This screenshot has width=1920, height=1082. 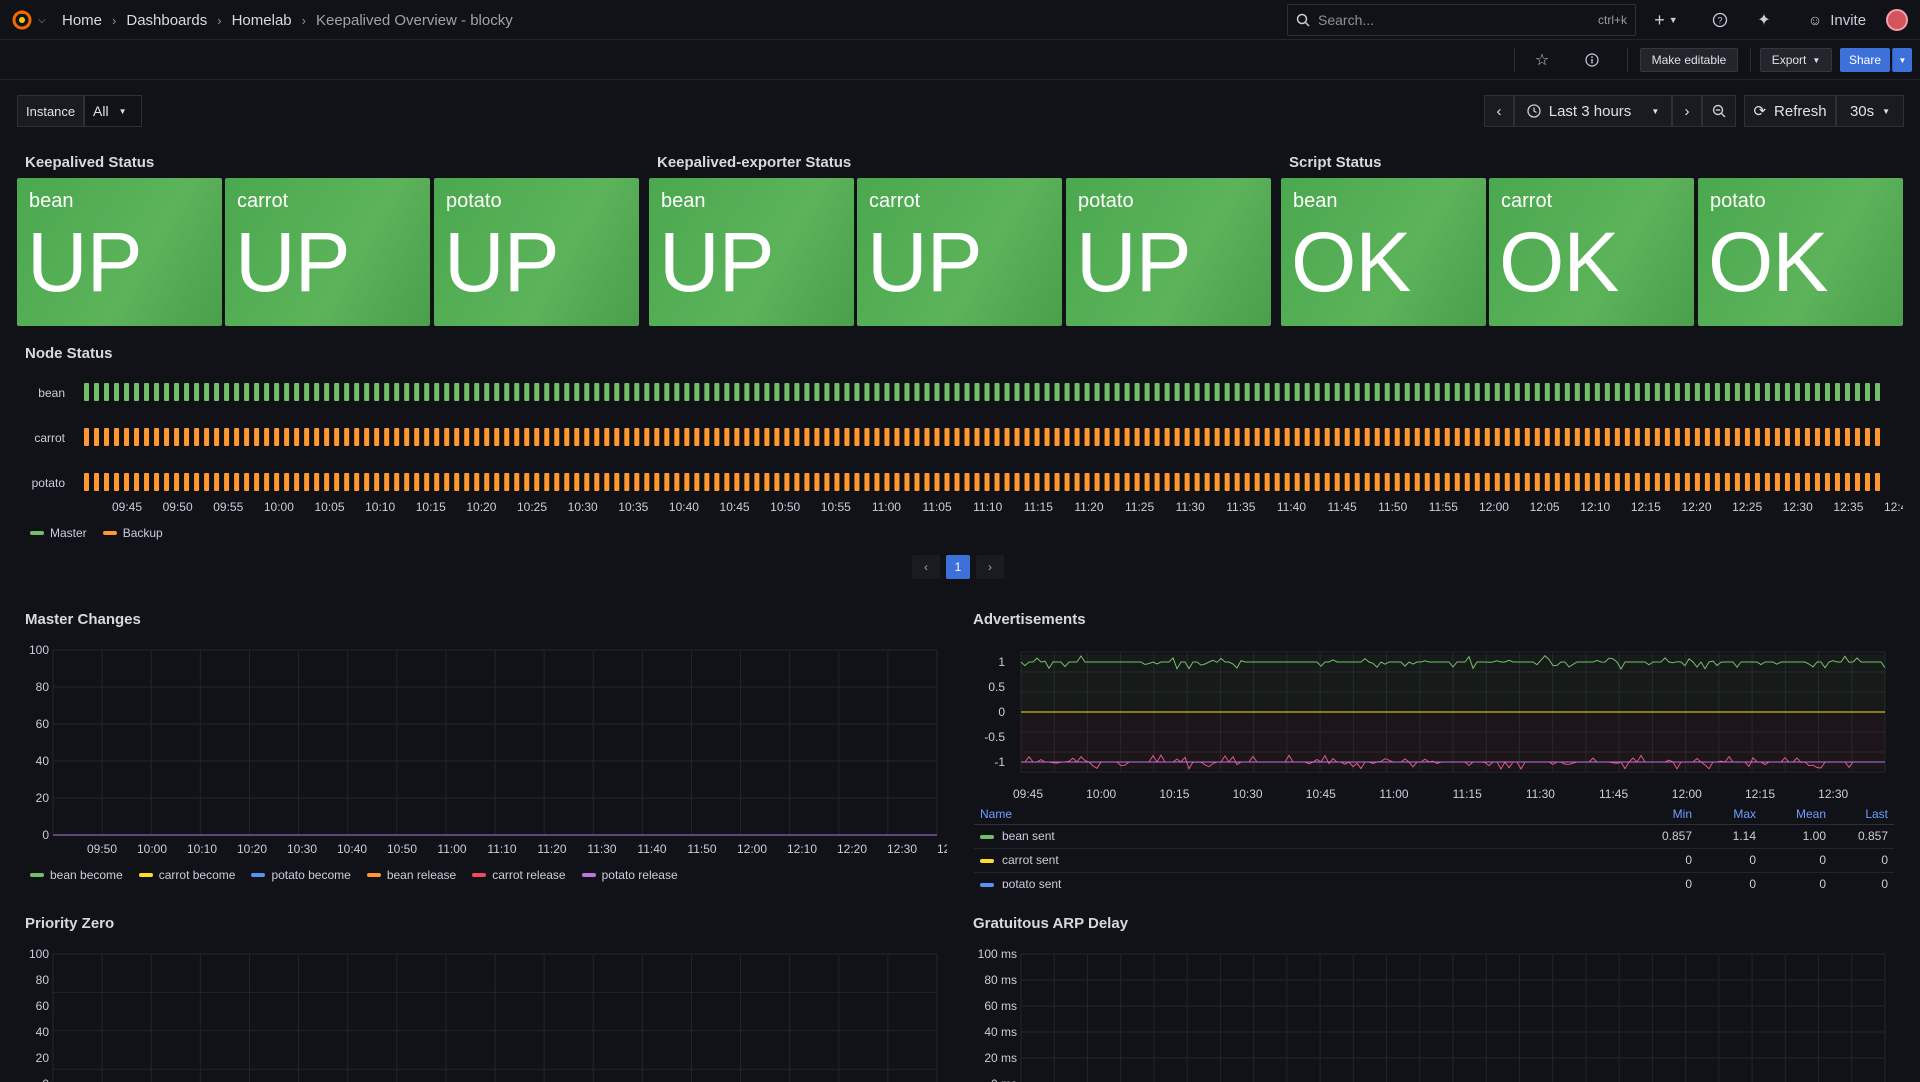 I want to click on y-tick-label: 0 ms, so click(x=1004, y=1079).